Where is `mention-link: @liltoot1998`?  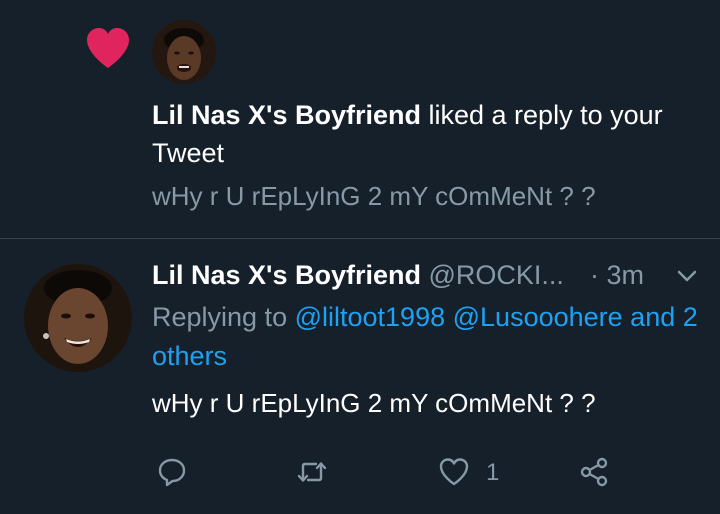
mention-link: @liltoot1998 is located at coordinates (370, 317).